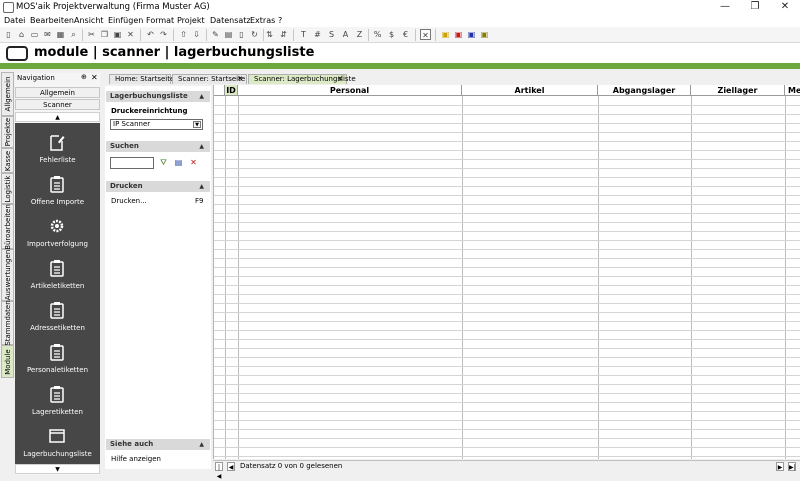  Describe the element at coordinates (73, 34) in the screenshot. I see `attach-icon: ⌕` at that location.